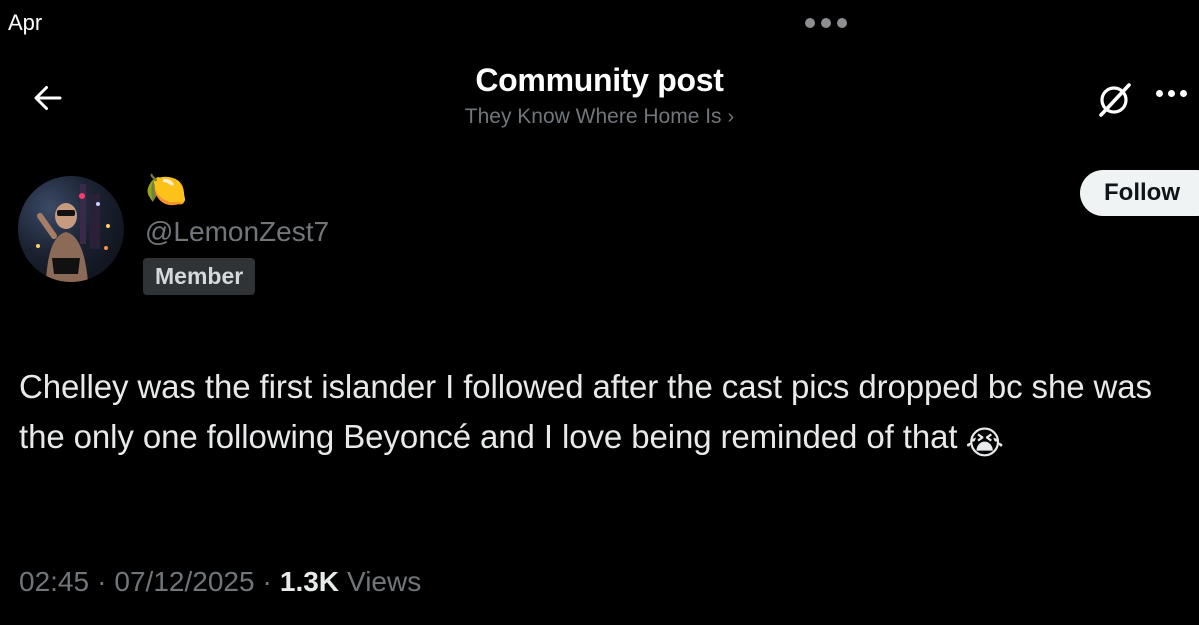 The width and height of the screenshot is (1199, 625). Describe the element at coordinates (1159, 93) in the screenshot. I see `more-horizontal-icon` at that location.